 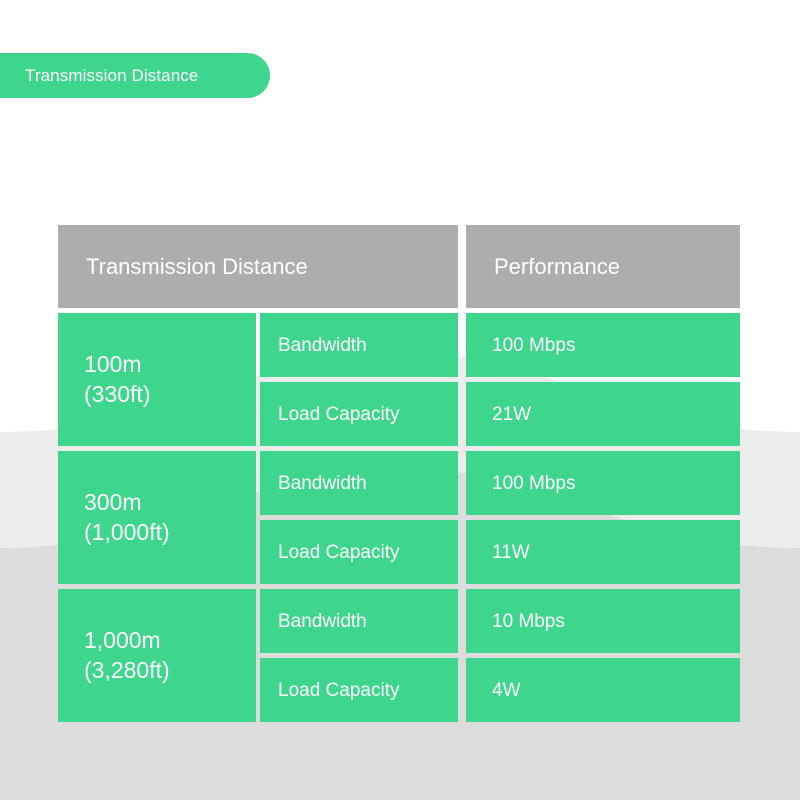 What do you see at coordinates (113, 502) in the screenshot?
I see `distance-value-metric: 300m` at bounding box center [113, 502].